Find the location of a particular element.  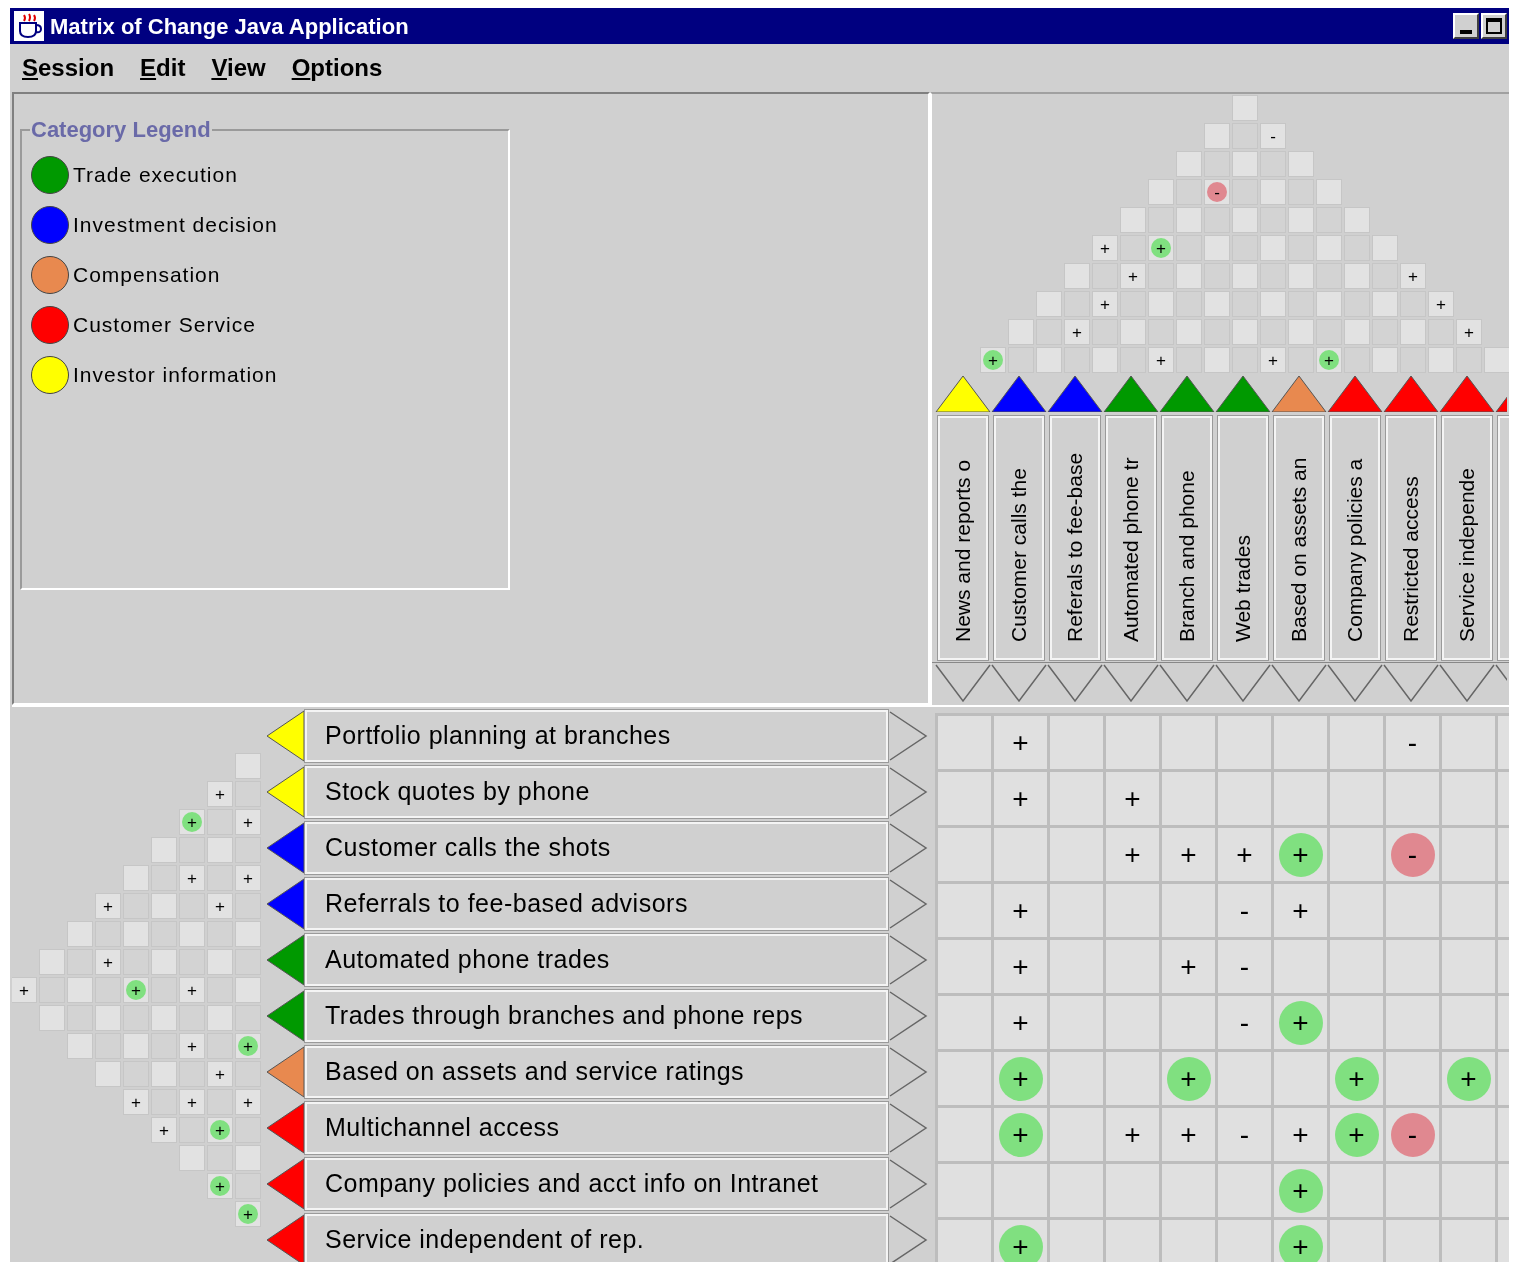

row-header: Company policies and acct info on Intranet is located at coordinates (596, 1184).